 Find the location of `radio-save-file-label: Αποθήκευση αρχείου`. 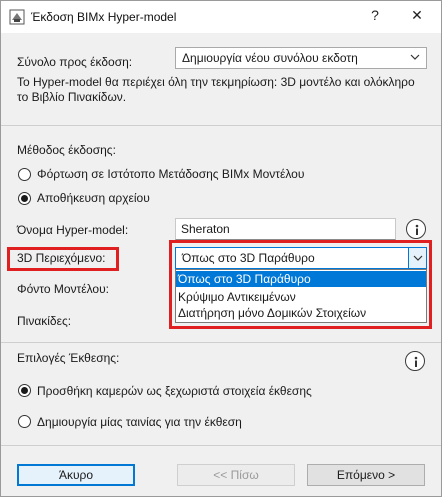

radio-save-file-label: Αποθήκευση αρχείου is located at coordinates (93, 198).